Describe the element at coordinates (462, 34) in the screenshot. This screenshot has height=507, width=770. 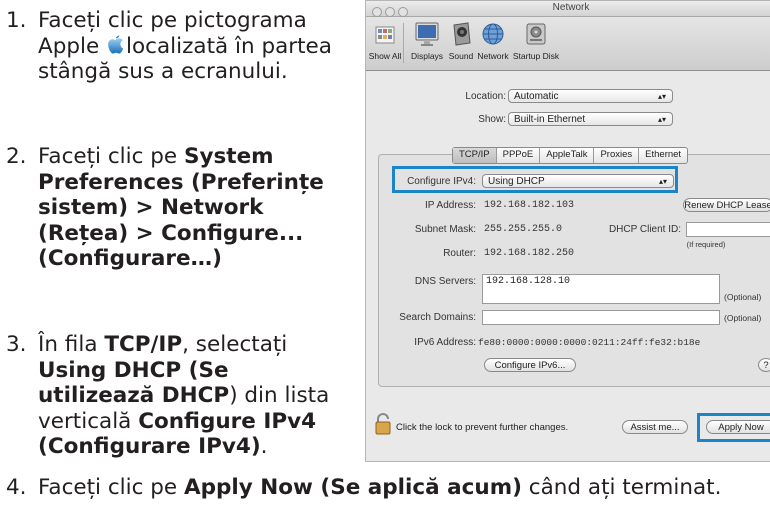
I see `sound-icon` at that location.